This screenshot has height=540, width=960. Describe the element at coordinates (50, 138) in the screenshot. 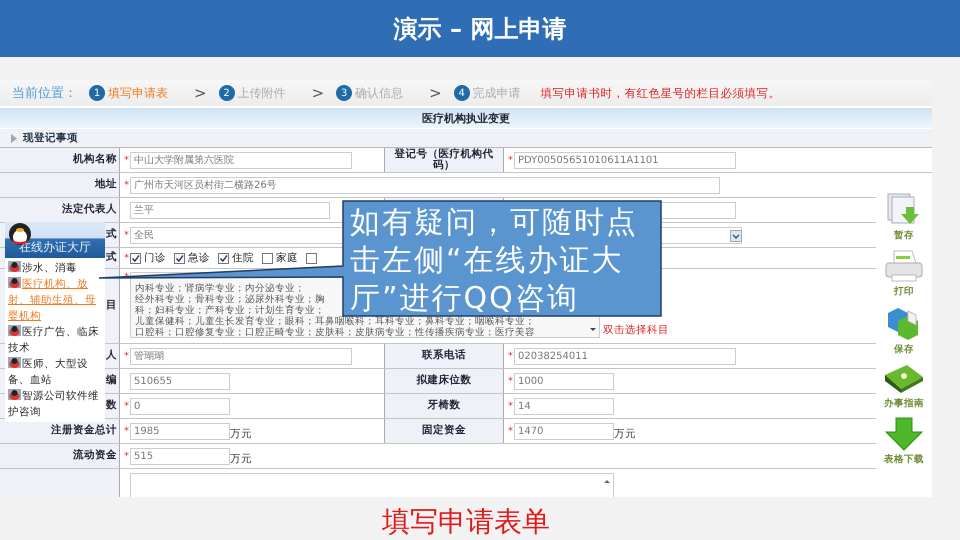

I see `section-title: 现登记事项` at that location.